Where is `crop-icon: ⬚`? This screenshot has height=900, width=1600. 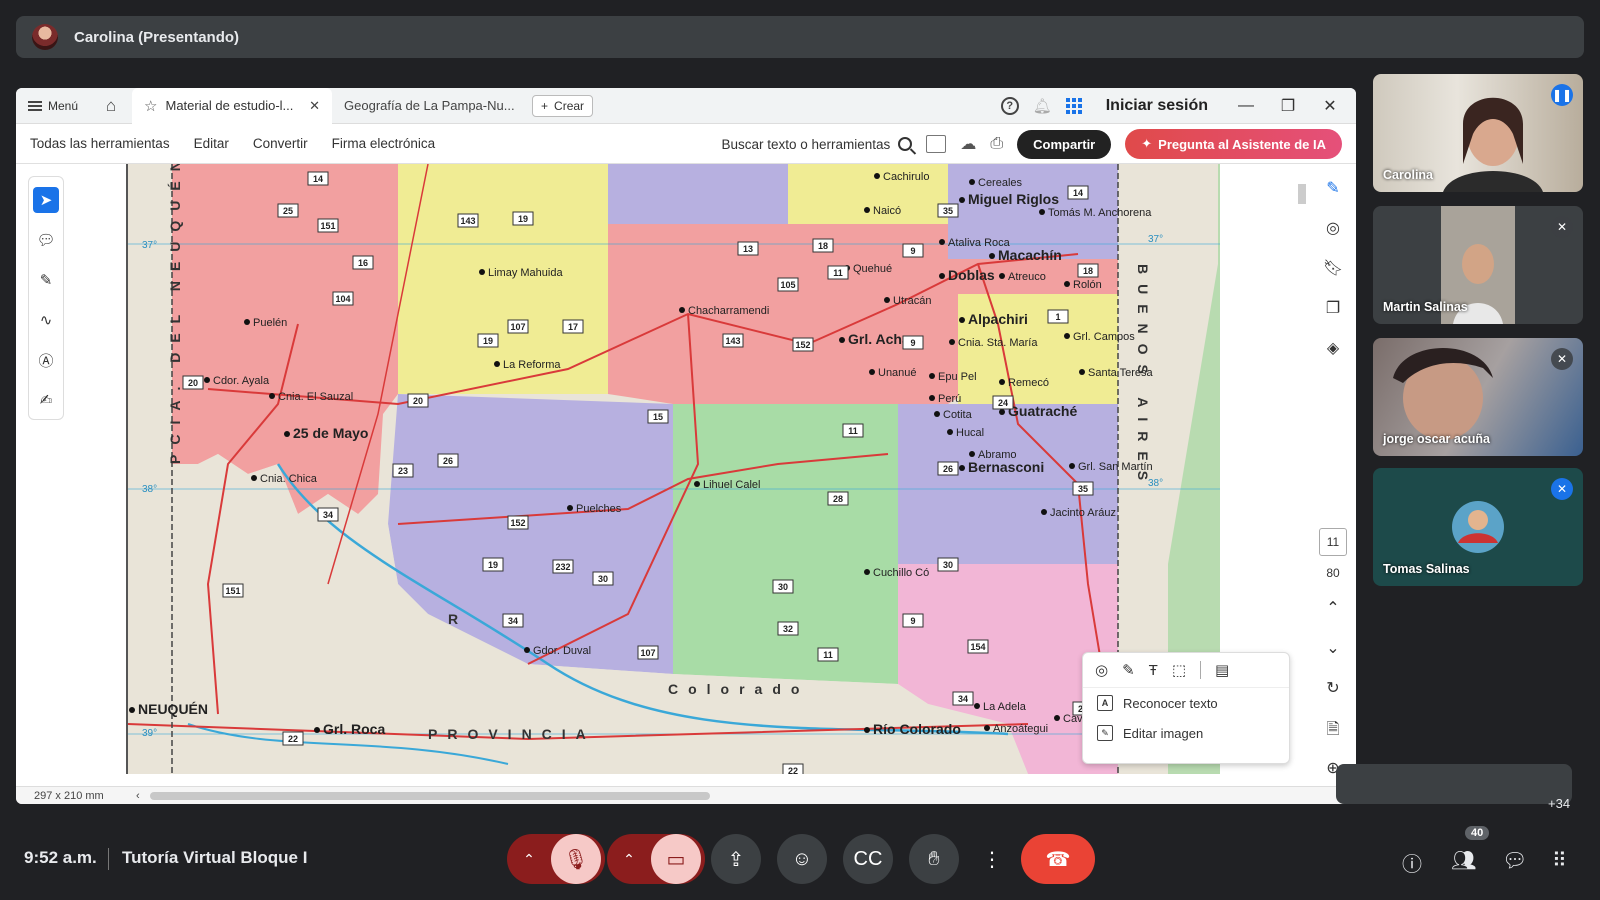
crop-icon: ⬚ is located at coordinates (1179, 670).